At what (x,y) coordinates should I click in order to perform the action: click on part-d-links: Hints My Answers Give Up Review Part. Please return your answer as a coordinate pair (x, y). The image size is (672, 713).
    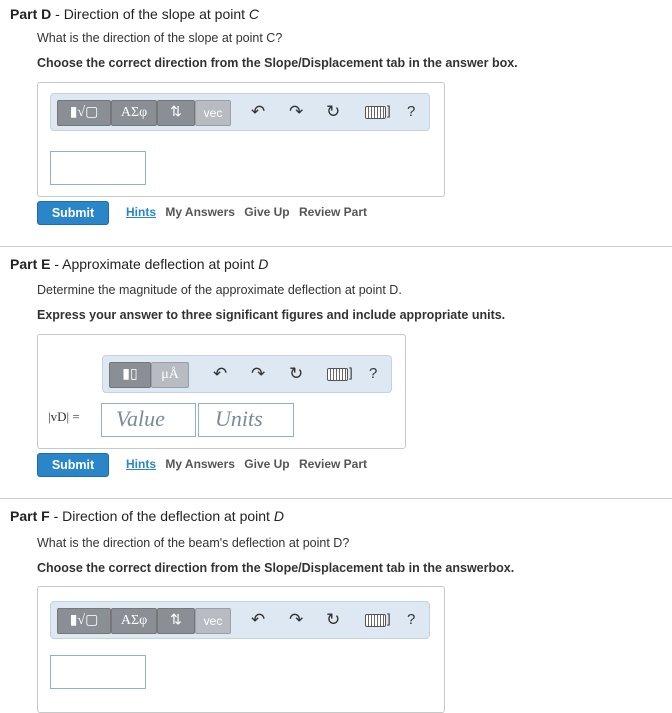
    Looking at the image, I should click on (249, 212).